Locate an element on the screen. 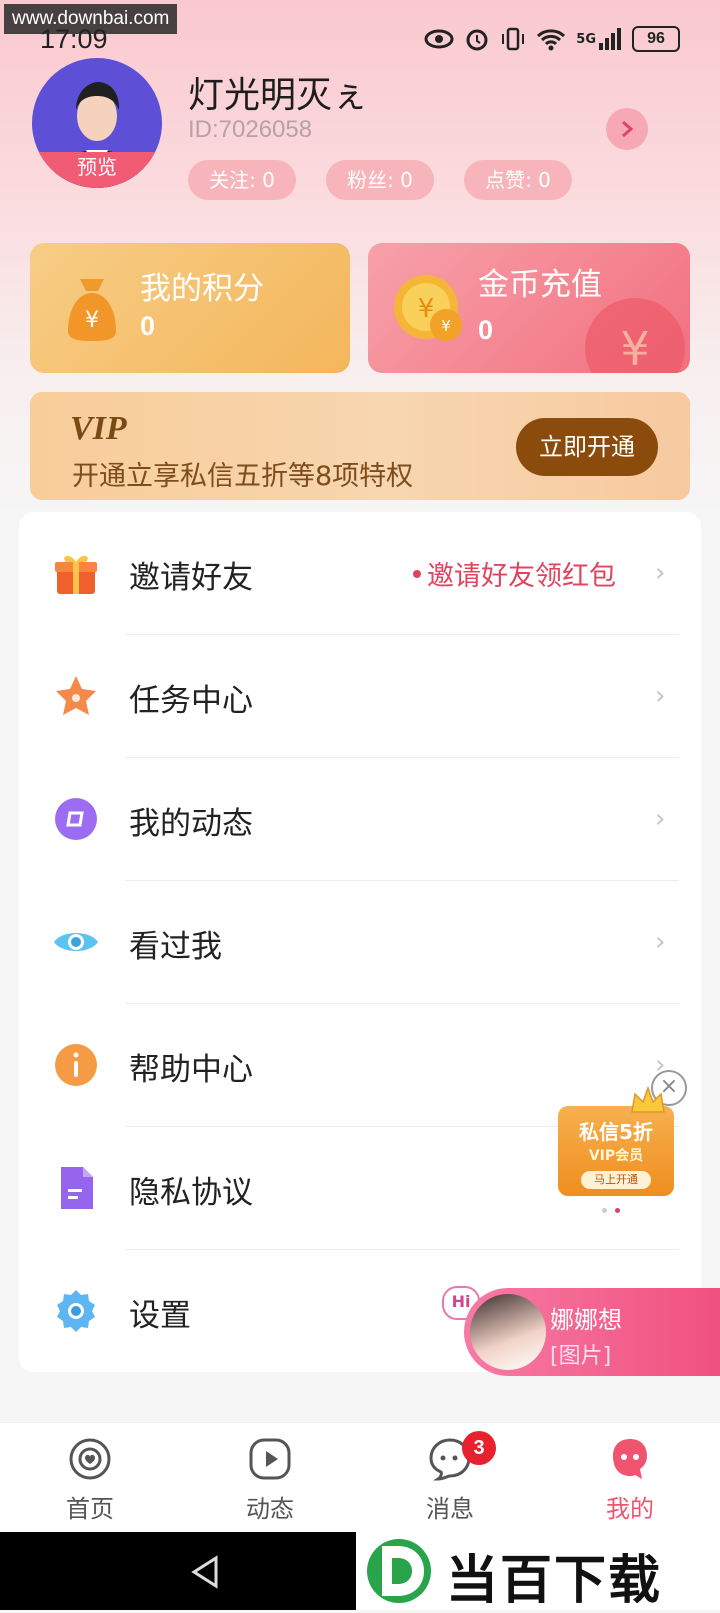  signal-icon is located at coordinates (610, 39).